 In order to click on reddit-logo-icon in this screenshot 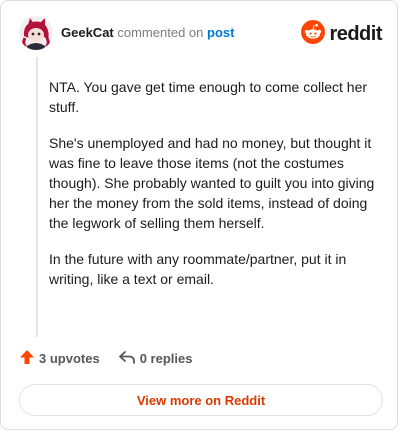, I will do `click(313, 34)`.